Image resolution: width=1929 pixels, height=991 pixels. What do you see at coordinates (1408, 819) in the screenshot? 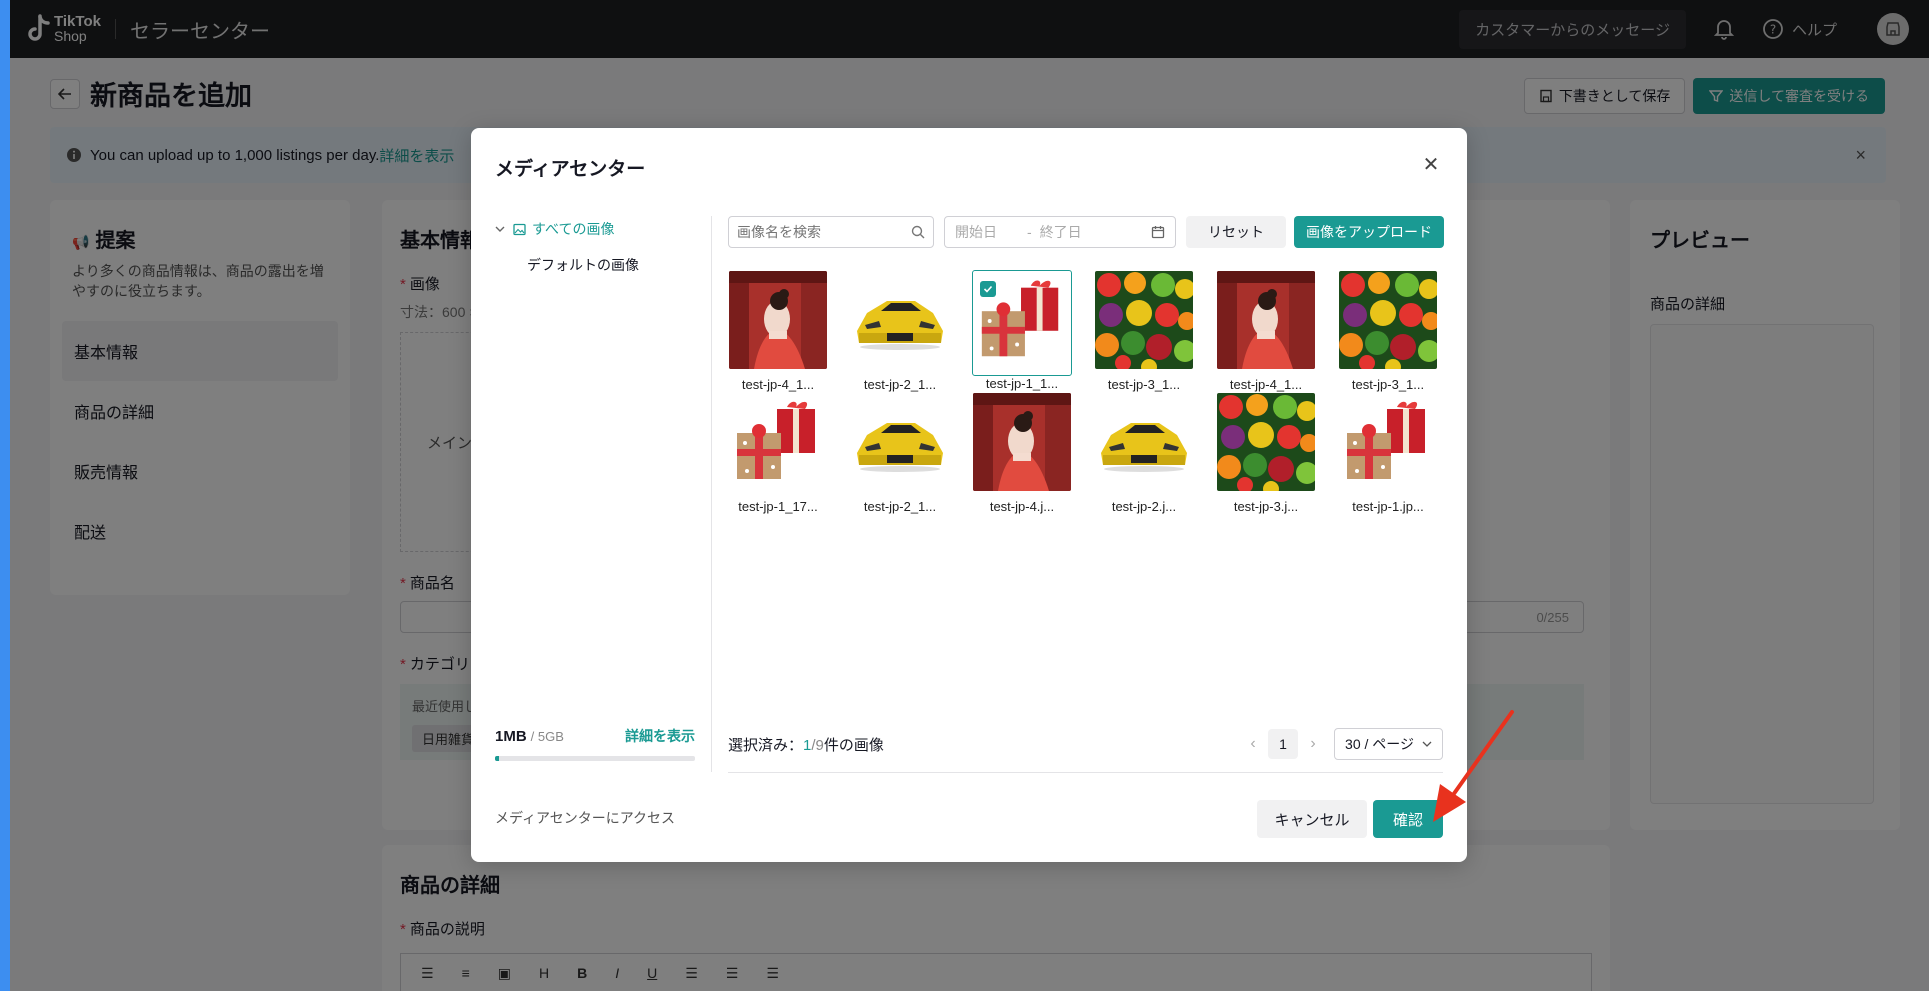
I see `confirm-button: 確認` at bounding box center [1408, 819].